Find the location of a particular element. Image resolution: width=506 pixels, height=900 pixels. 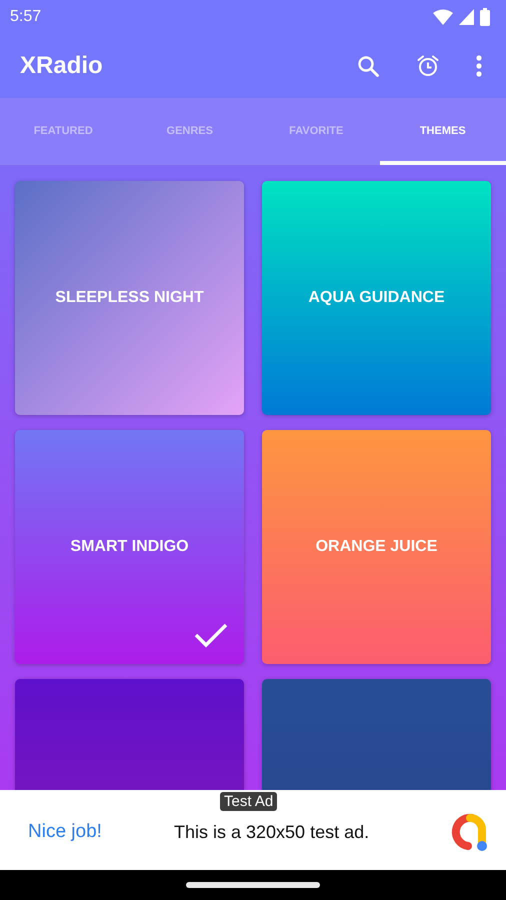

status-time: 5:57 is located at coordinates (26, 17).